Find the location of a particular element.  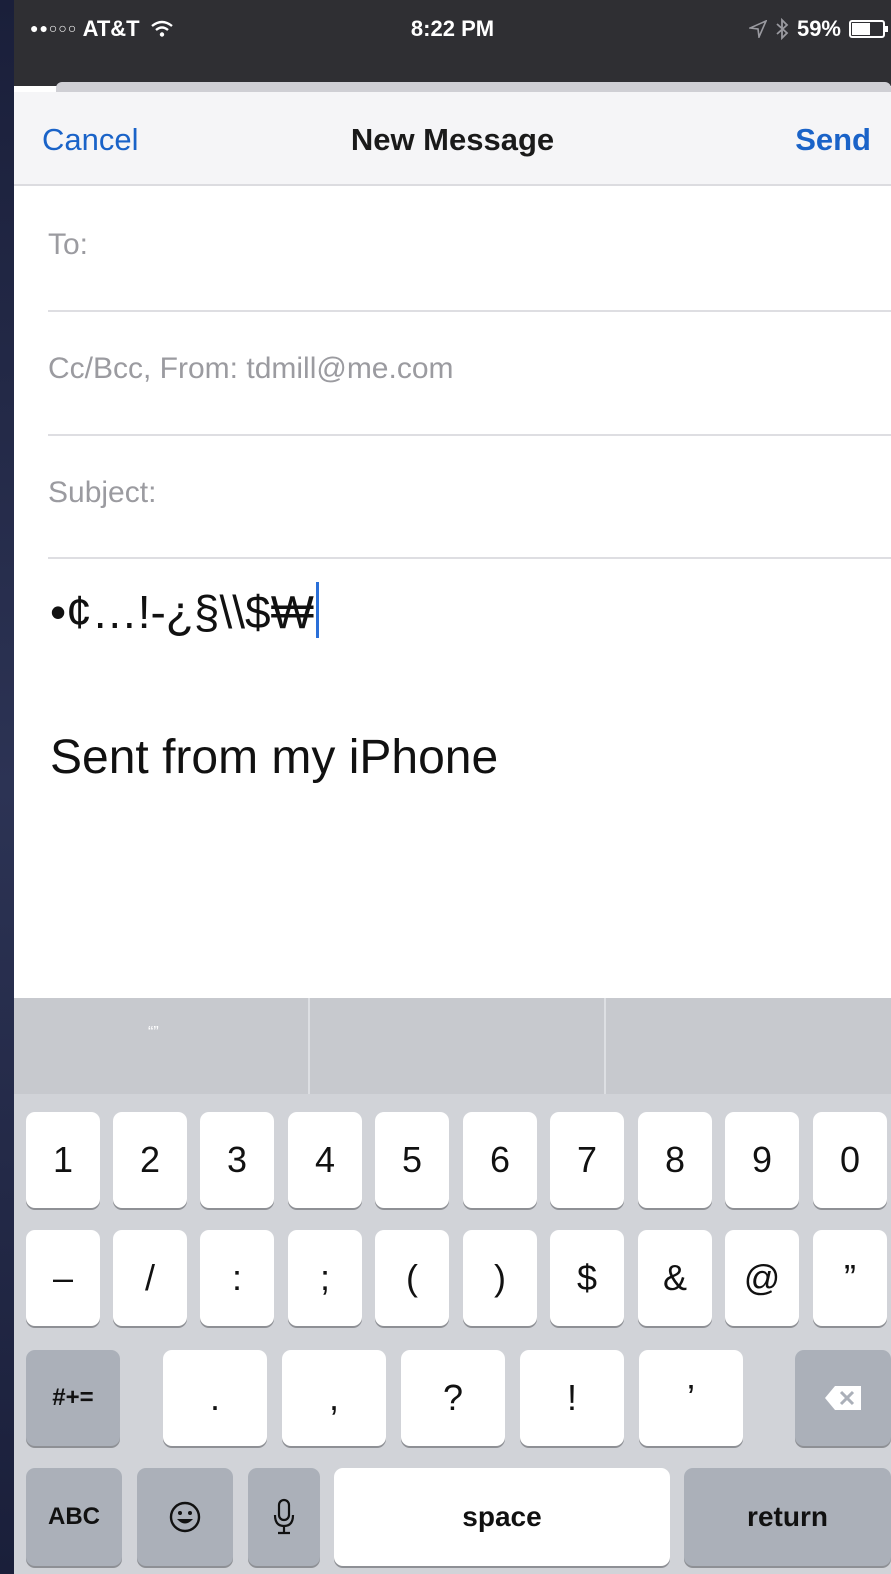

key-close-paren: ) is located at coordinates (500, 1278).